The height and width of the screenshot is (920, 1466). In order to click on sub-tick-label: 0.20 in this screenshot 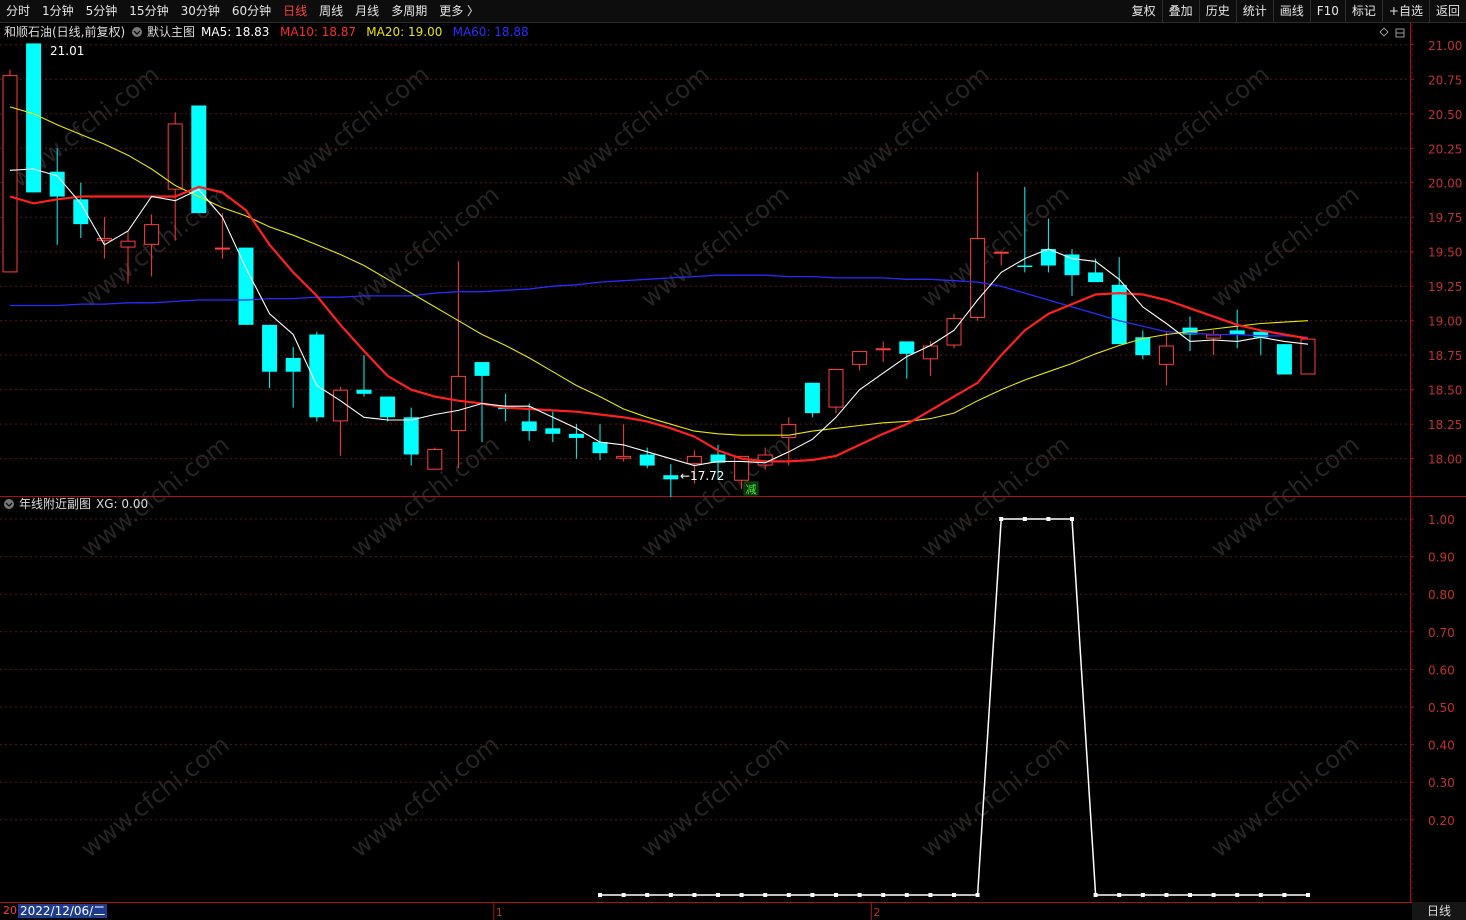, I will do `click(1441, 821)`.